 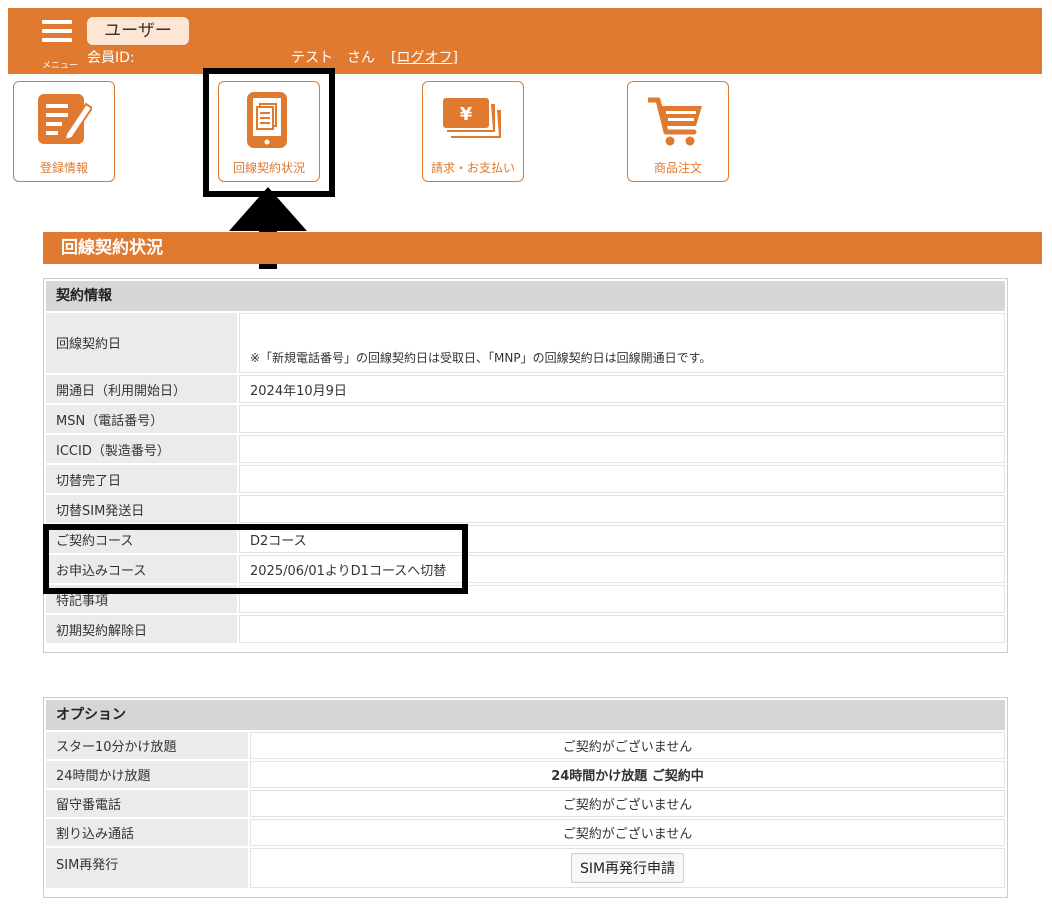 I want to click on table-row: 割り込み通話 ご契約がございません, so click(x=525, y=832).